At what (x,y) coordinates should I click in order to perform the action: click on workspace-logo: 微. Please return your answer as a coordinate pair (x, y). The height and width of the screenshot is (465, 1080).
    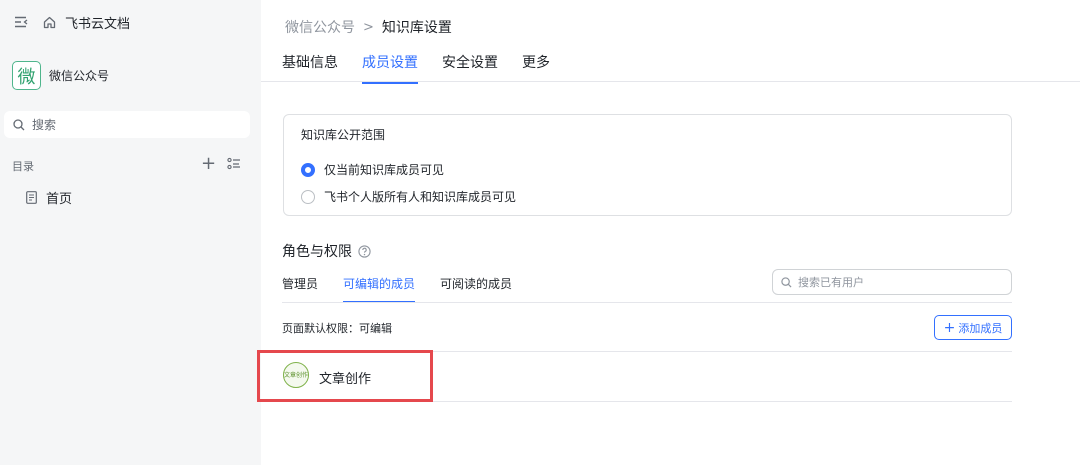
    Looking at the image, I should click on (26, 75).